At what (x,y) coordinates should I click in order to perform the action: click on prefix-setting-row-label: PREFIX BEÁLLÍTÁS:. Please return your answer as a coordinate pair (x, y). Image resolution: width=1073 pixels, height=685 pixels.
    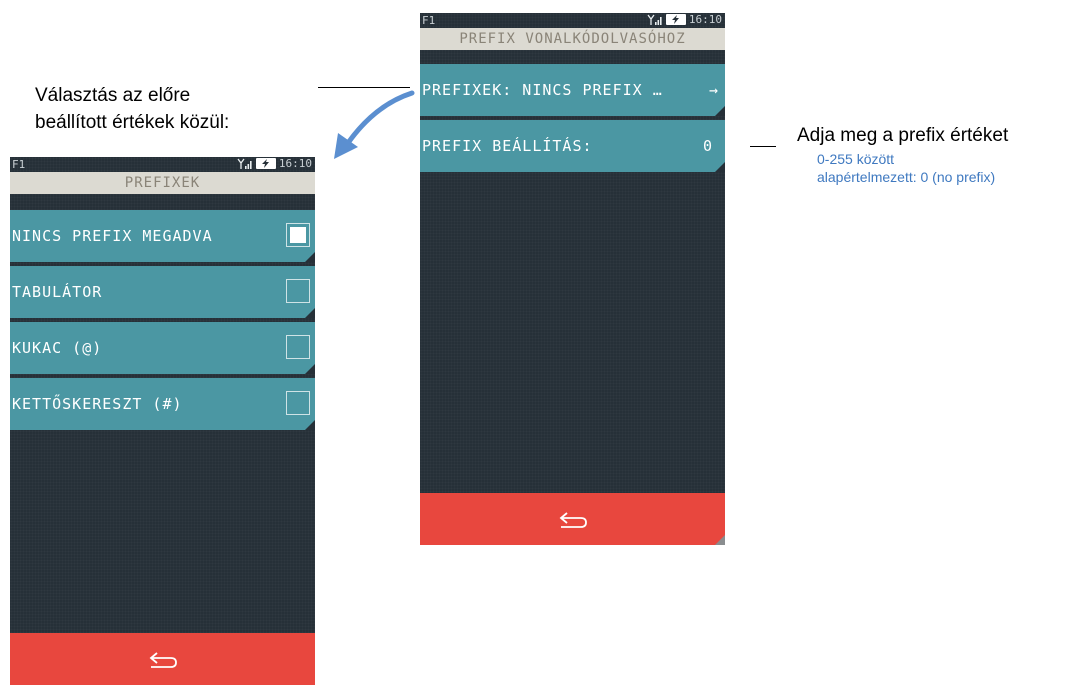
    Looking at the image, I should click on (507, 146).